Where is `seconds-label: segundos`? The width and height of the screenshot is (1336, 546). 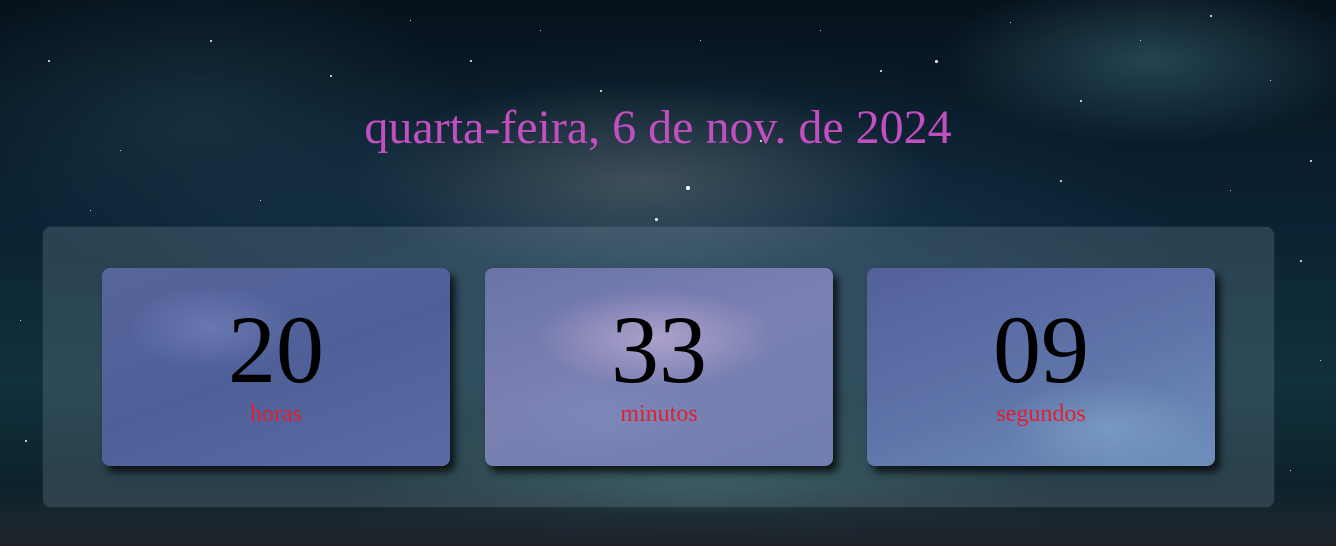
seconds-label: segundos is located at coordinates (1041, 414).